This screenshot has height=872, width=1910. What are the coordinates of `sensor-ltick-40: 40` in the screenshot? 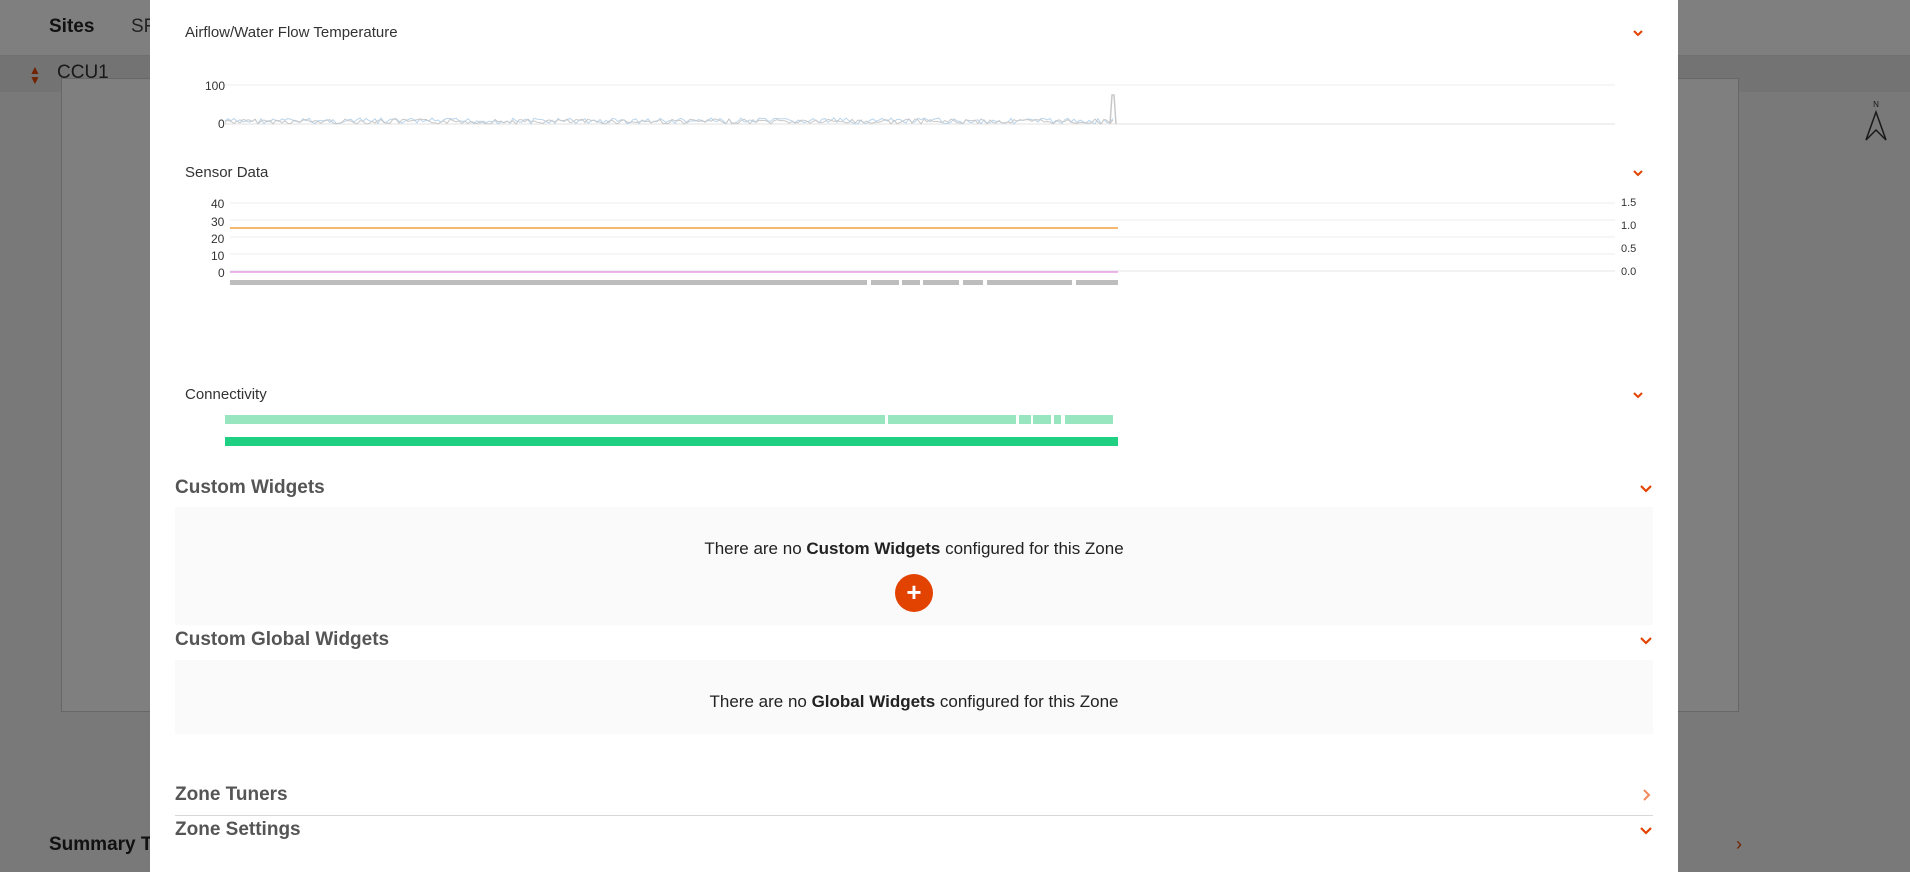 It's located at (218, 204).